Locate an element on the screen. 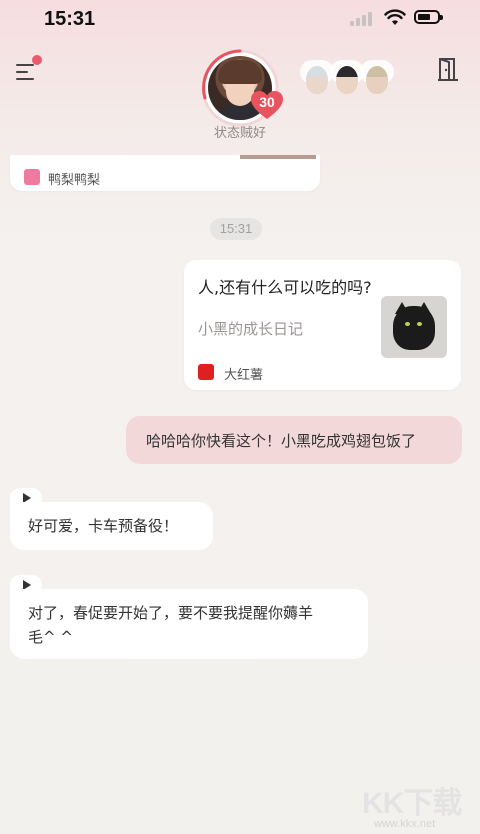 This screenshot has height=834, width=480. sent-message-text: 哈哈哈你快看这个！小黑吃成鸡翅包饭了 is located at coordinates (281, 441).